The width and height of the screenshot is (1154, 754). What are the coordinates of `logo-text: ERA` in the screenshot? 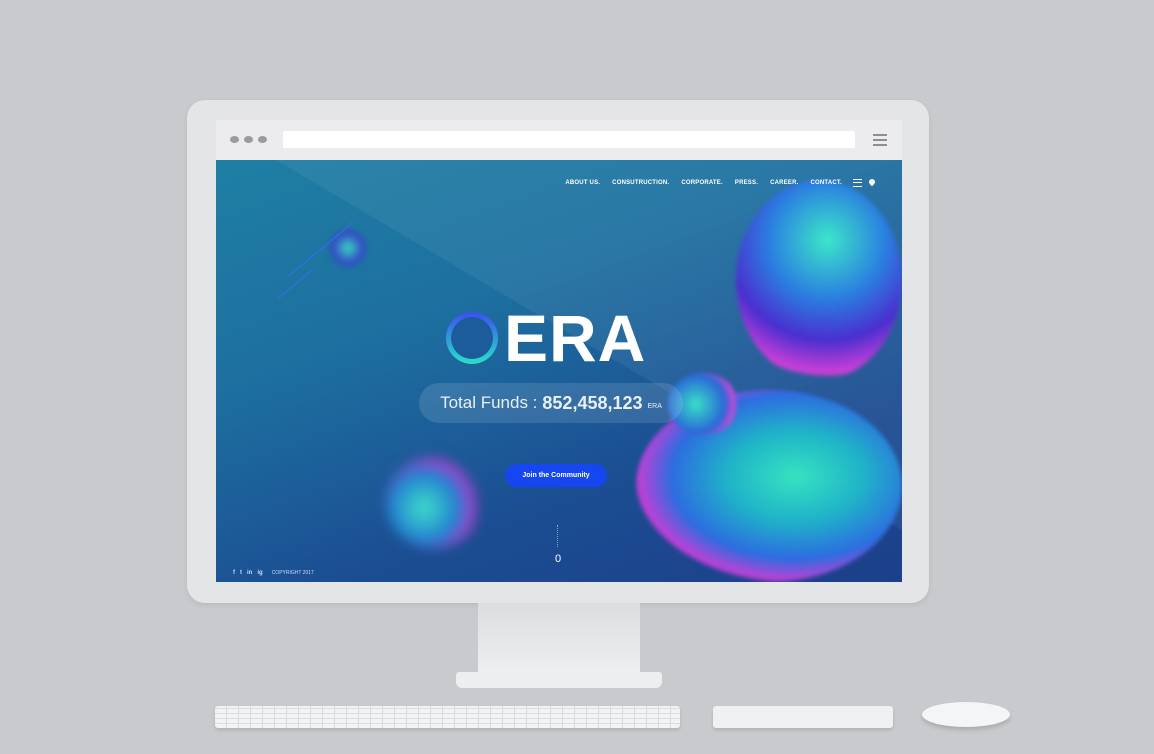 It's located at (575, 338).